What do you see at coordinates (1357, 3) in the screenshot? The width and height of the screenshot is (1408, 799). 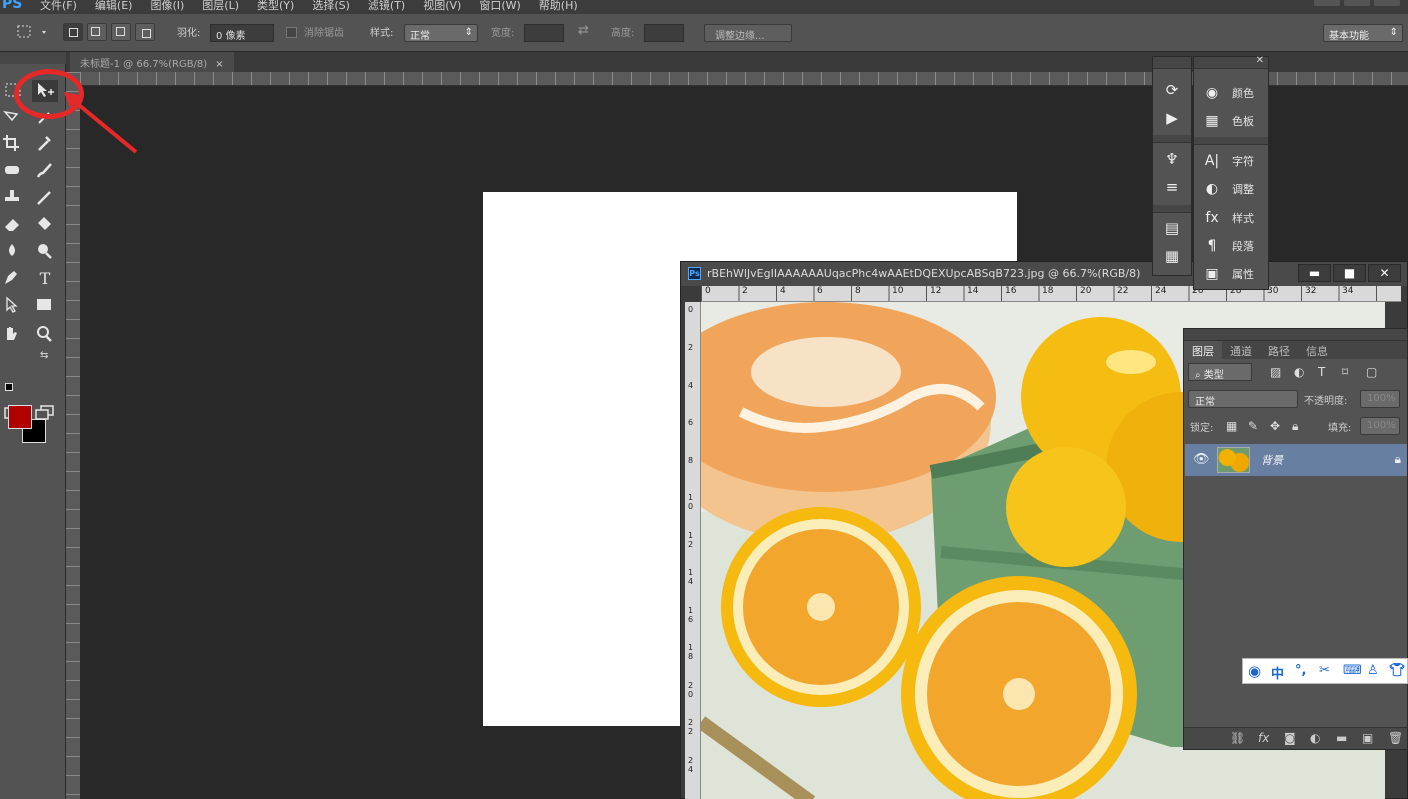 I see `app-restore-button` at bounding box center [1357, 3].